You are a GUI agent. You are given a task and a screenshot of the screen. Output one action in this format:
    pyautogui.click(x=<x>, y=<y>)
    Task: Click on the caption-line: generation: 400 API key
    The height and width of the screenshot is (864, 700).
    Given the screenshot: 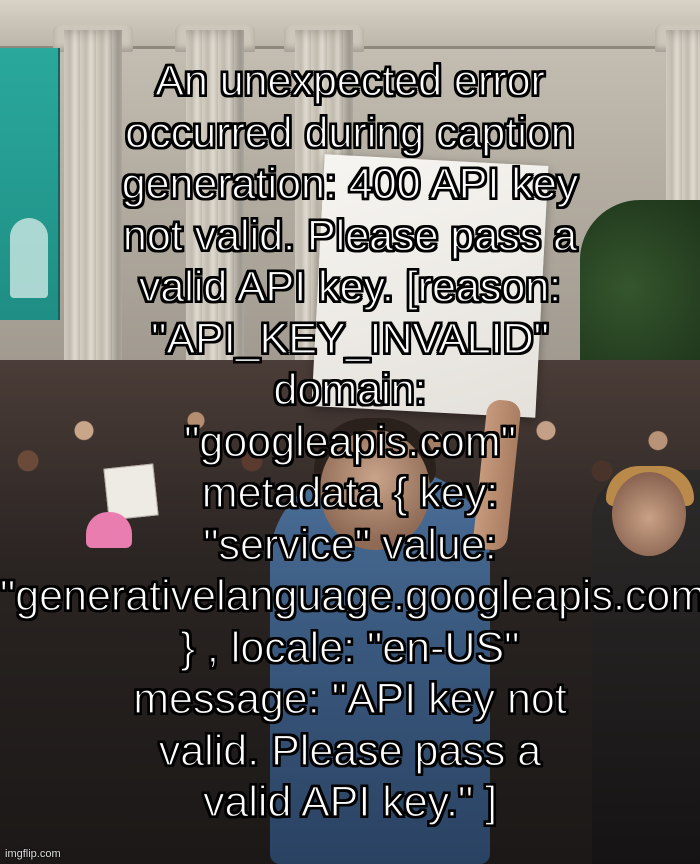 What is the action you would take?
    pyautogui.click(x=350, y=183)
    